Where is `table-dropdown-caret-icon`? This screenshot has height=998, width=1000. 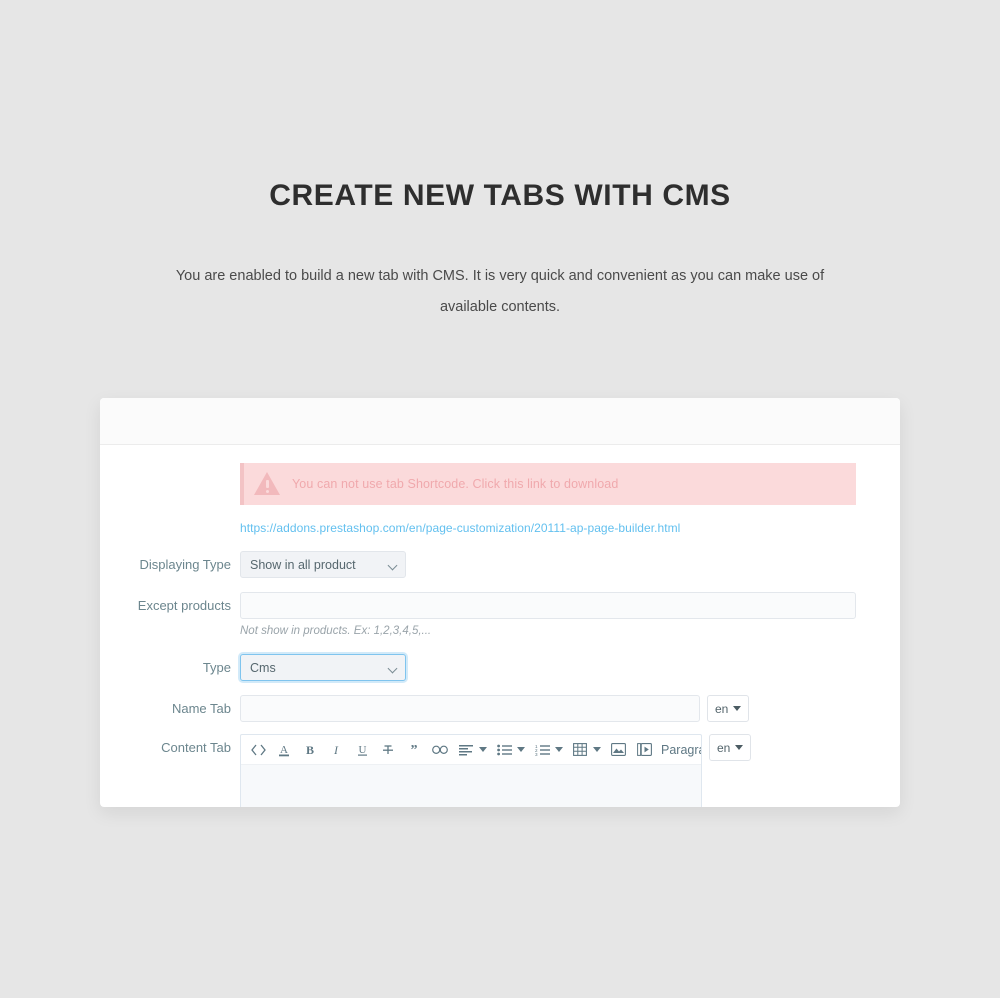
table-dropdown-caret-icon is located at coordinates (597, 749).